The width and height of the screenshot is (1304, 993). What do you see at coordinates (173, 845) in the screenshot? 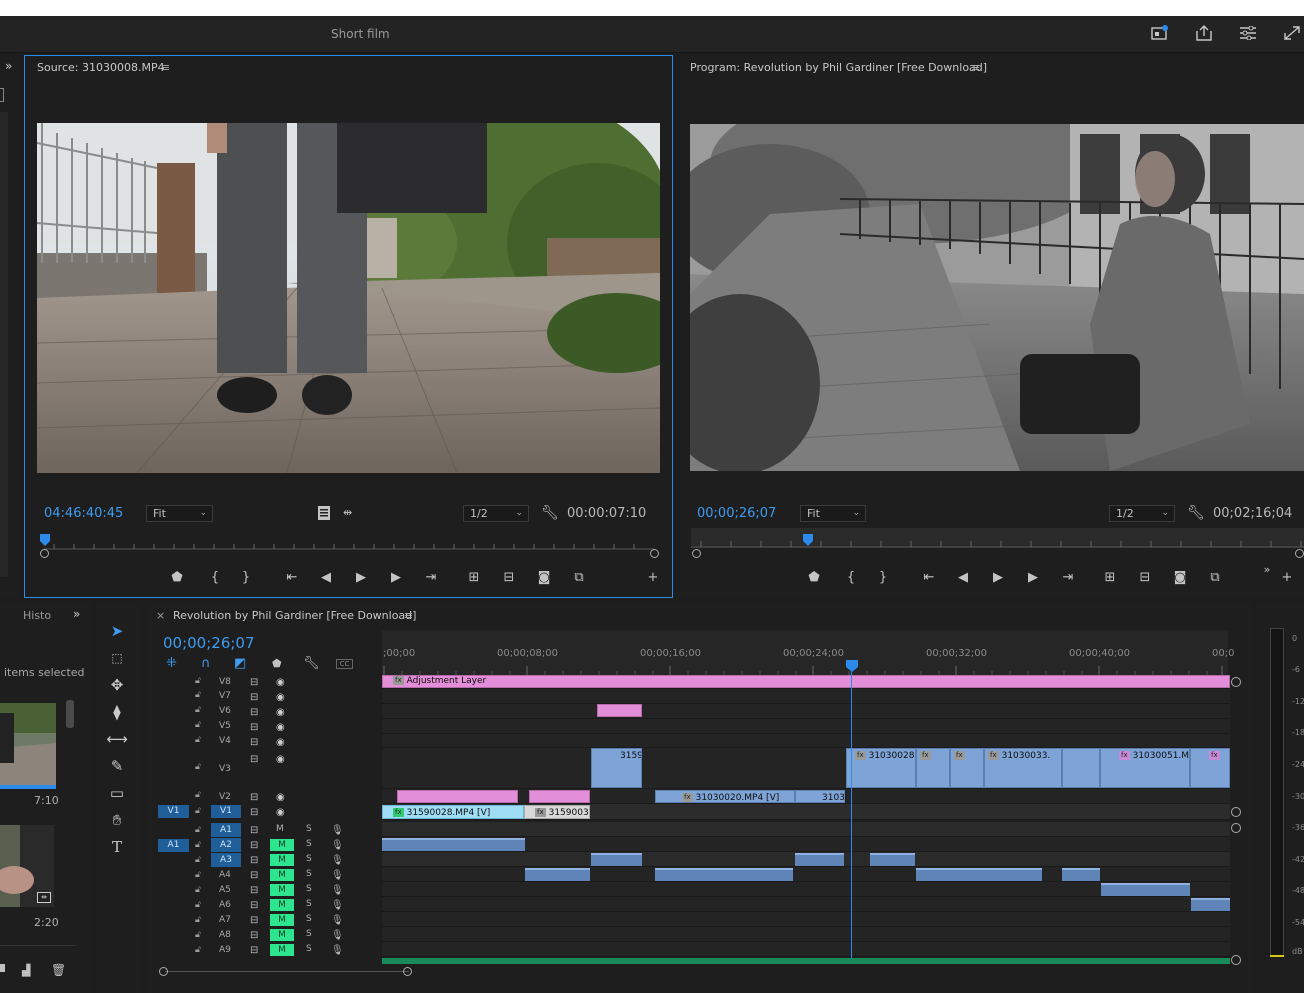
I see `source-patch-a1: A1` at bounding box center [173, 845].